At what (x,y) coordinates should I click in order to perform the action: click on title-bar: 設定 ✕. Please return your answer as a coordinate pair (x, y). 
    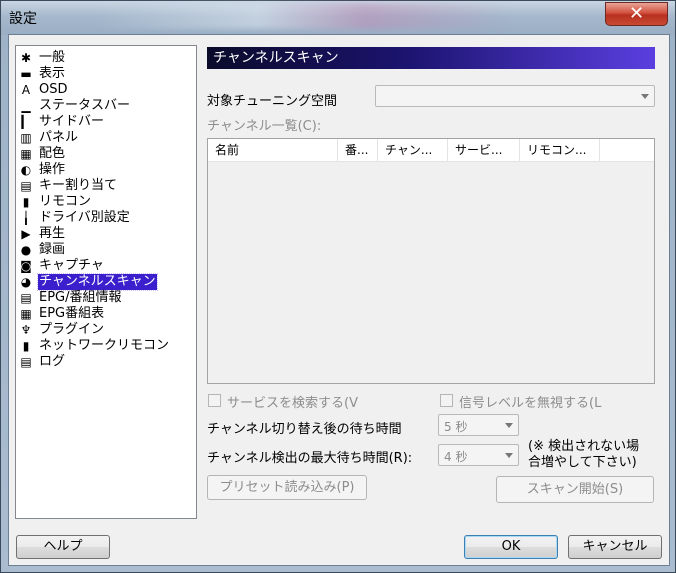
    Looking at the image, I should click on (338, 18).